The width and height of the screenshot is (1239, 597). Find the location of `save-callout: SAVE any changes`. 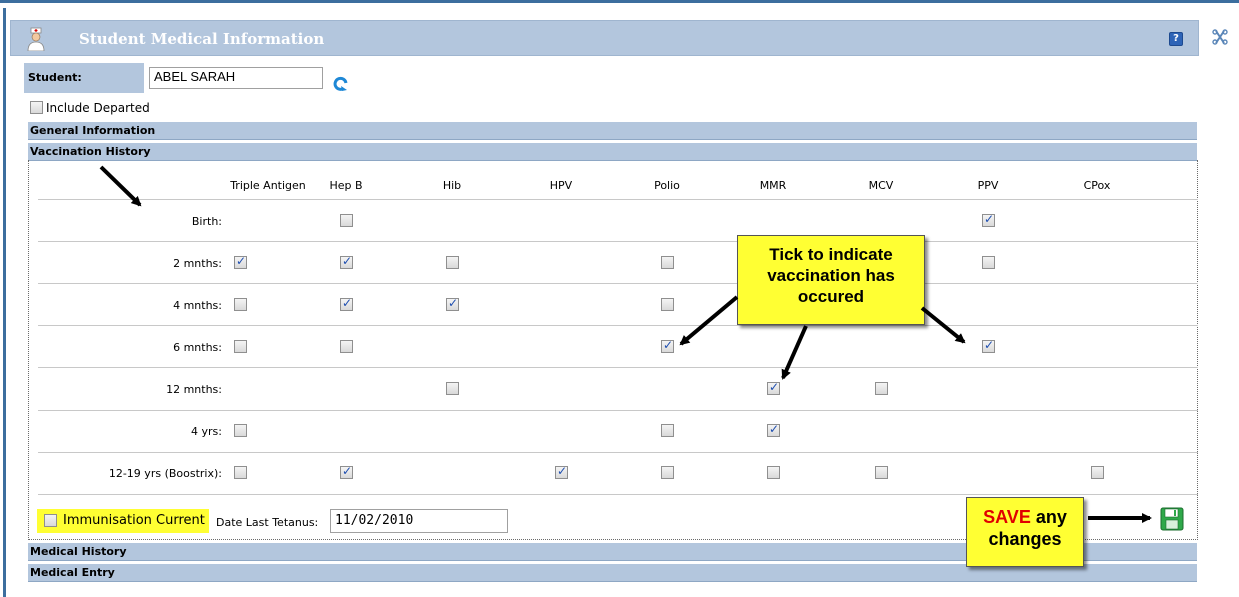

save-callout: SAVE any changes is located at coordinates (1025, 532).